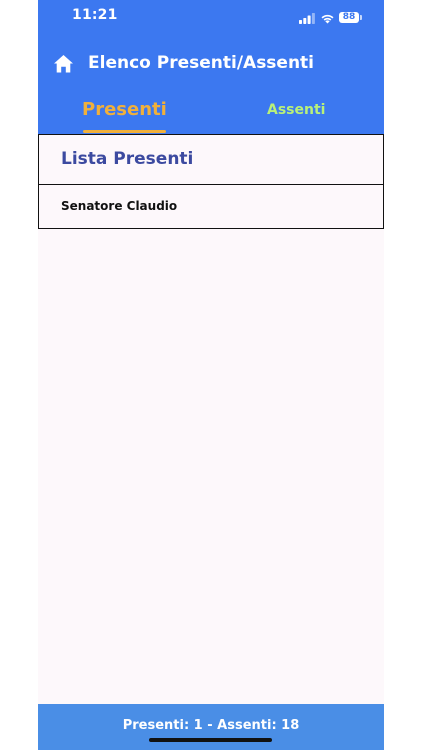  I want to click on summary-footer: Presenti: 1 - Assenti: 18, so click(211, 727).